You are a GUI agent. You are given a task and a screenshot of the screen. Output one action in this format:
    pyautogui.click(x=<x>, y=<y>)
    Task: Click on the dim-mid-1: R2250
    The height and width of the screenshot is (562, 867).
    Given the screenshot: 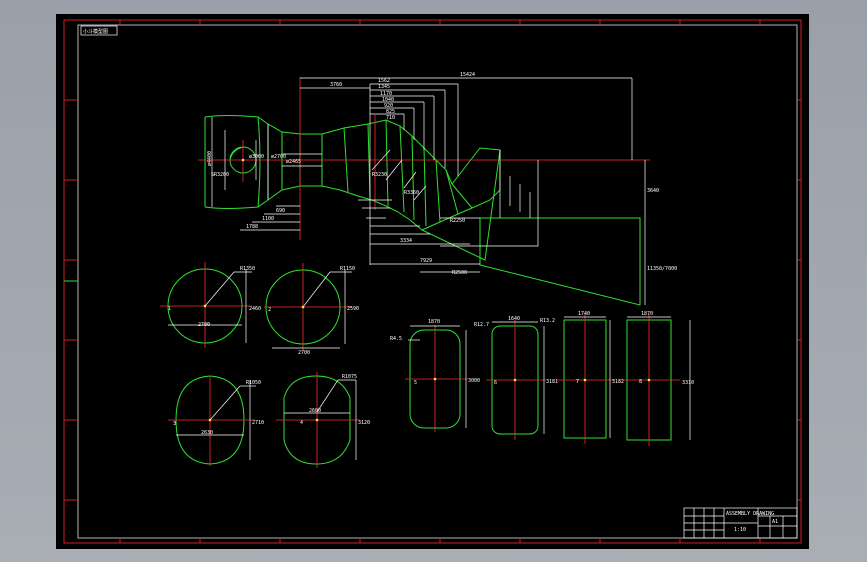 What is the action you would take?
    pyautogui.click(x=457, y=221)
    